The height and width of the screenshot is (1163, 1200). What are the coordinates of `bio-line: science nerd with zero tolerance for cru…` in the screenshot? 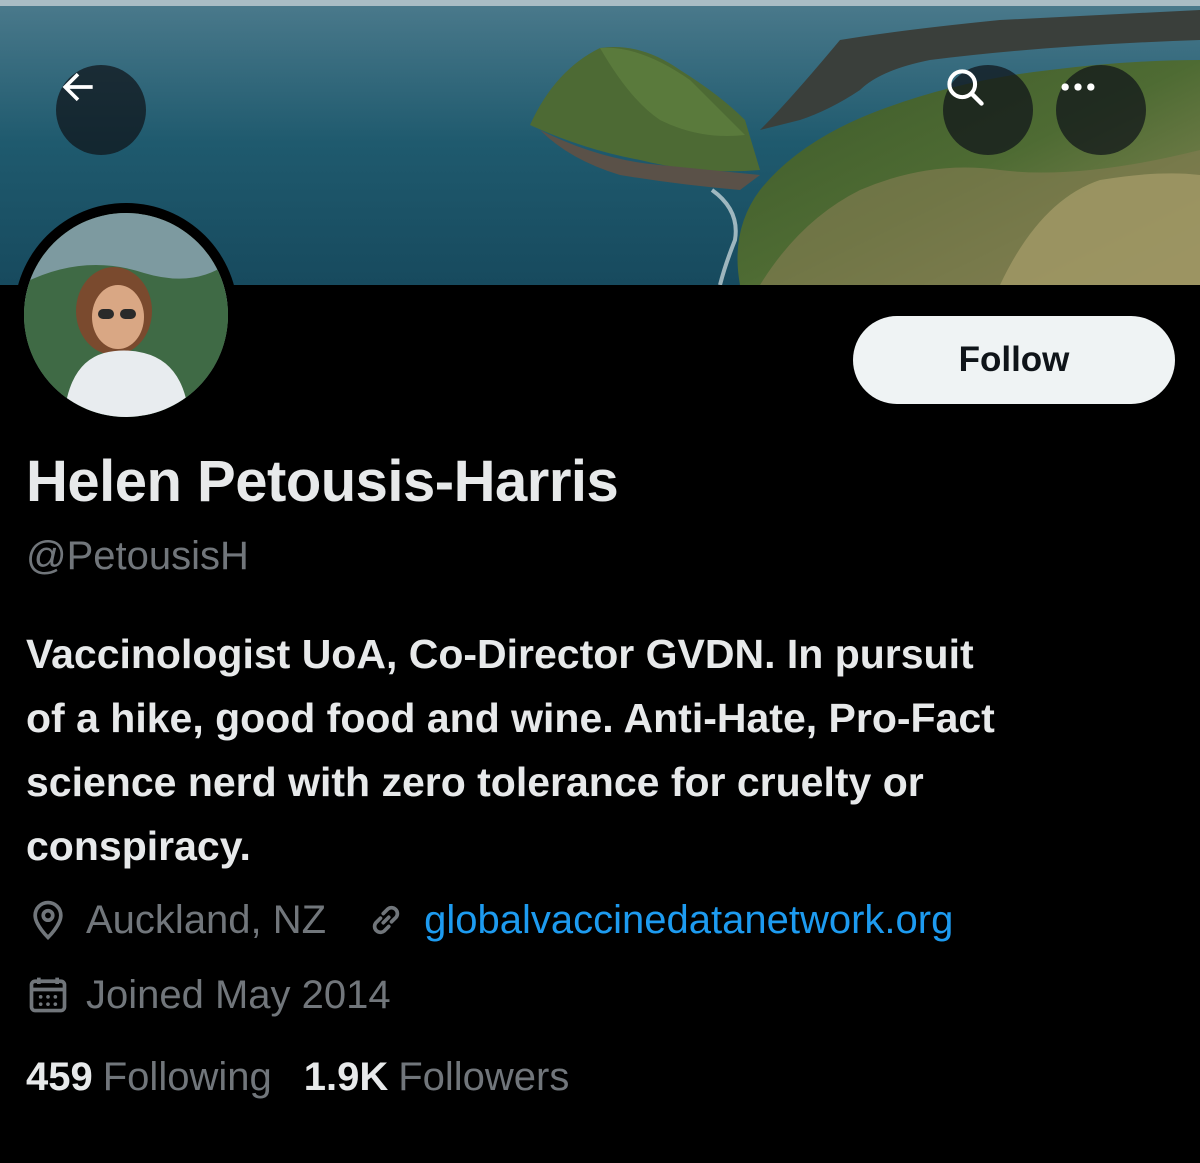 It's located at (475, 782).